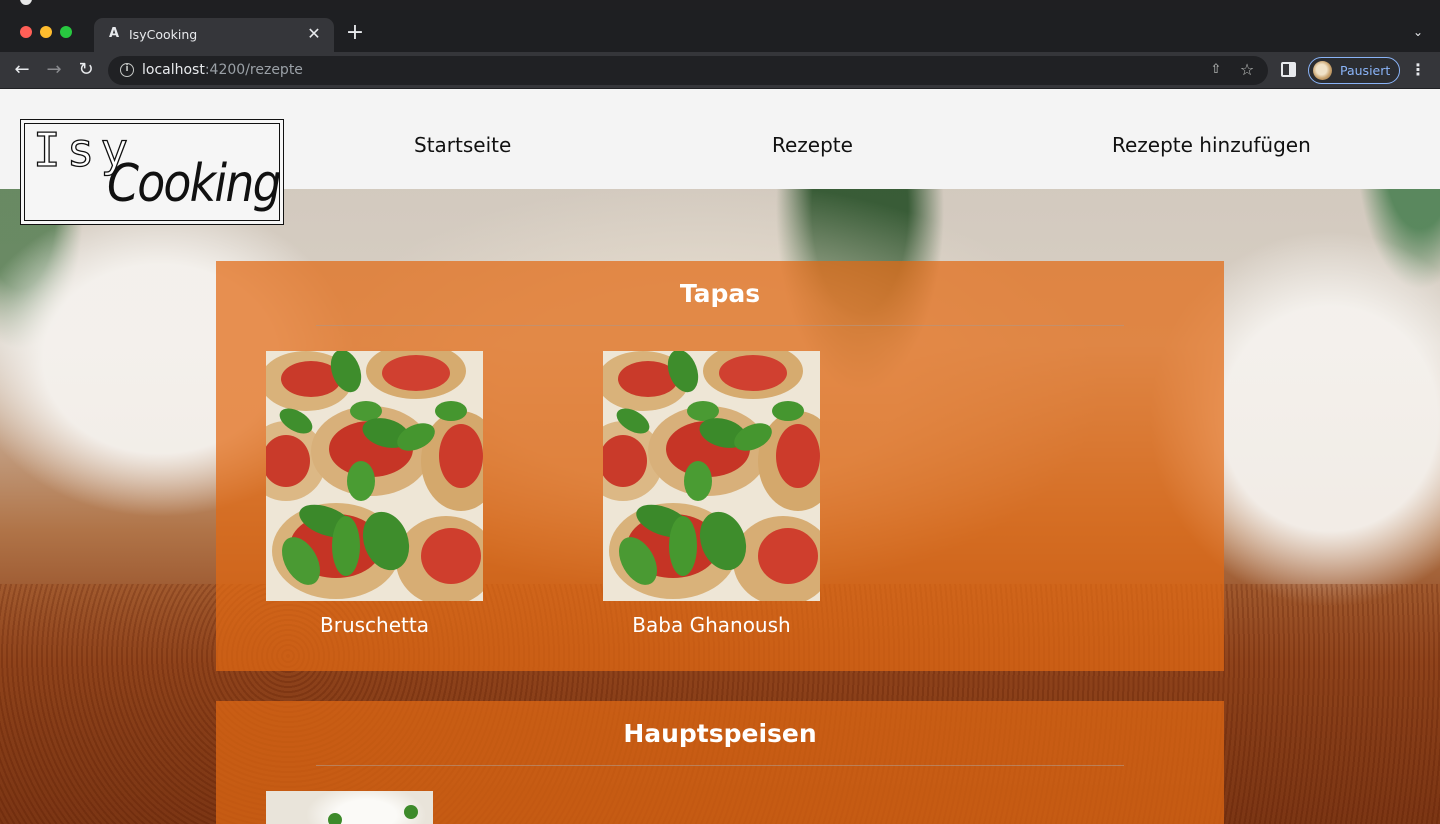 The height and width of the screenshot is (824, 1440). Describe the element at coordinates (720, 31) in the screenshot. I see `browser-tabstrip: A IsyCooking ✕ + ⌄` at that location.